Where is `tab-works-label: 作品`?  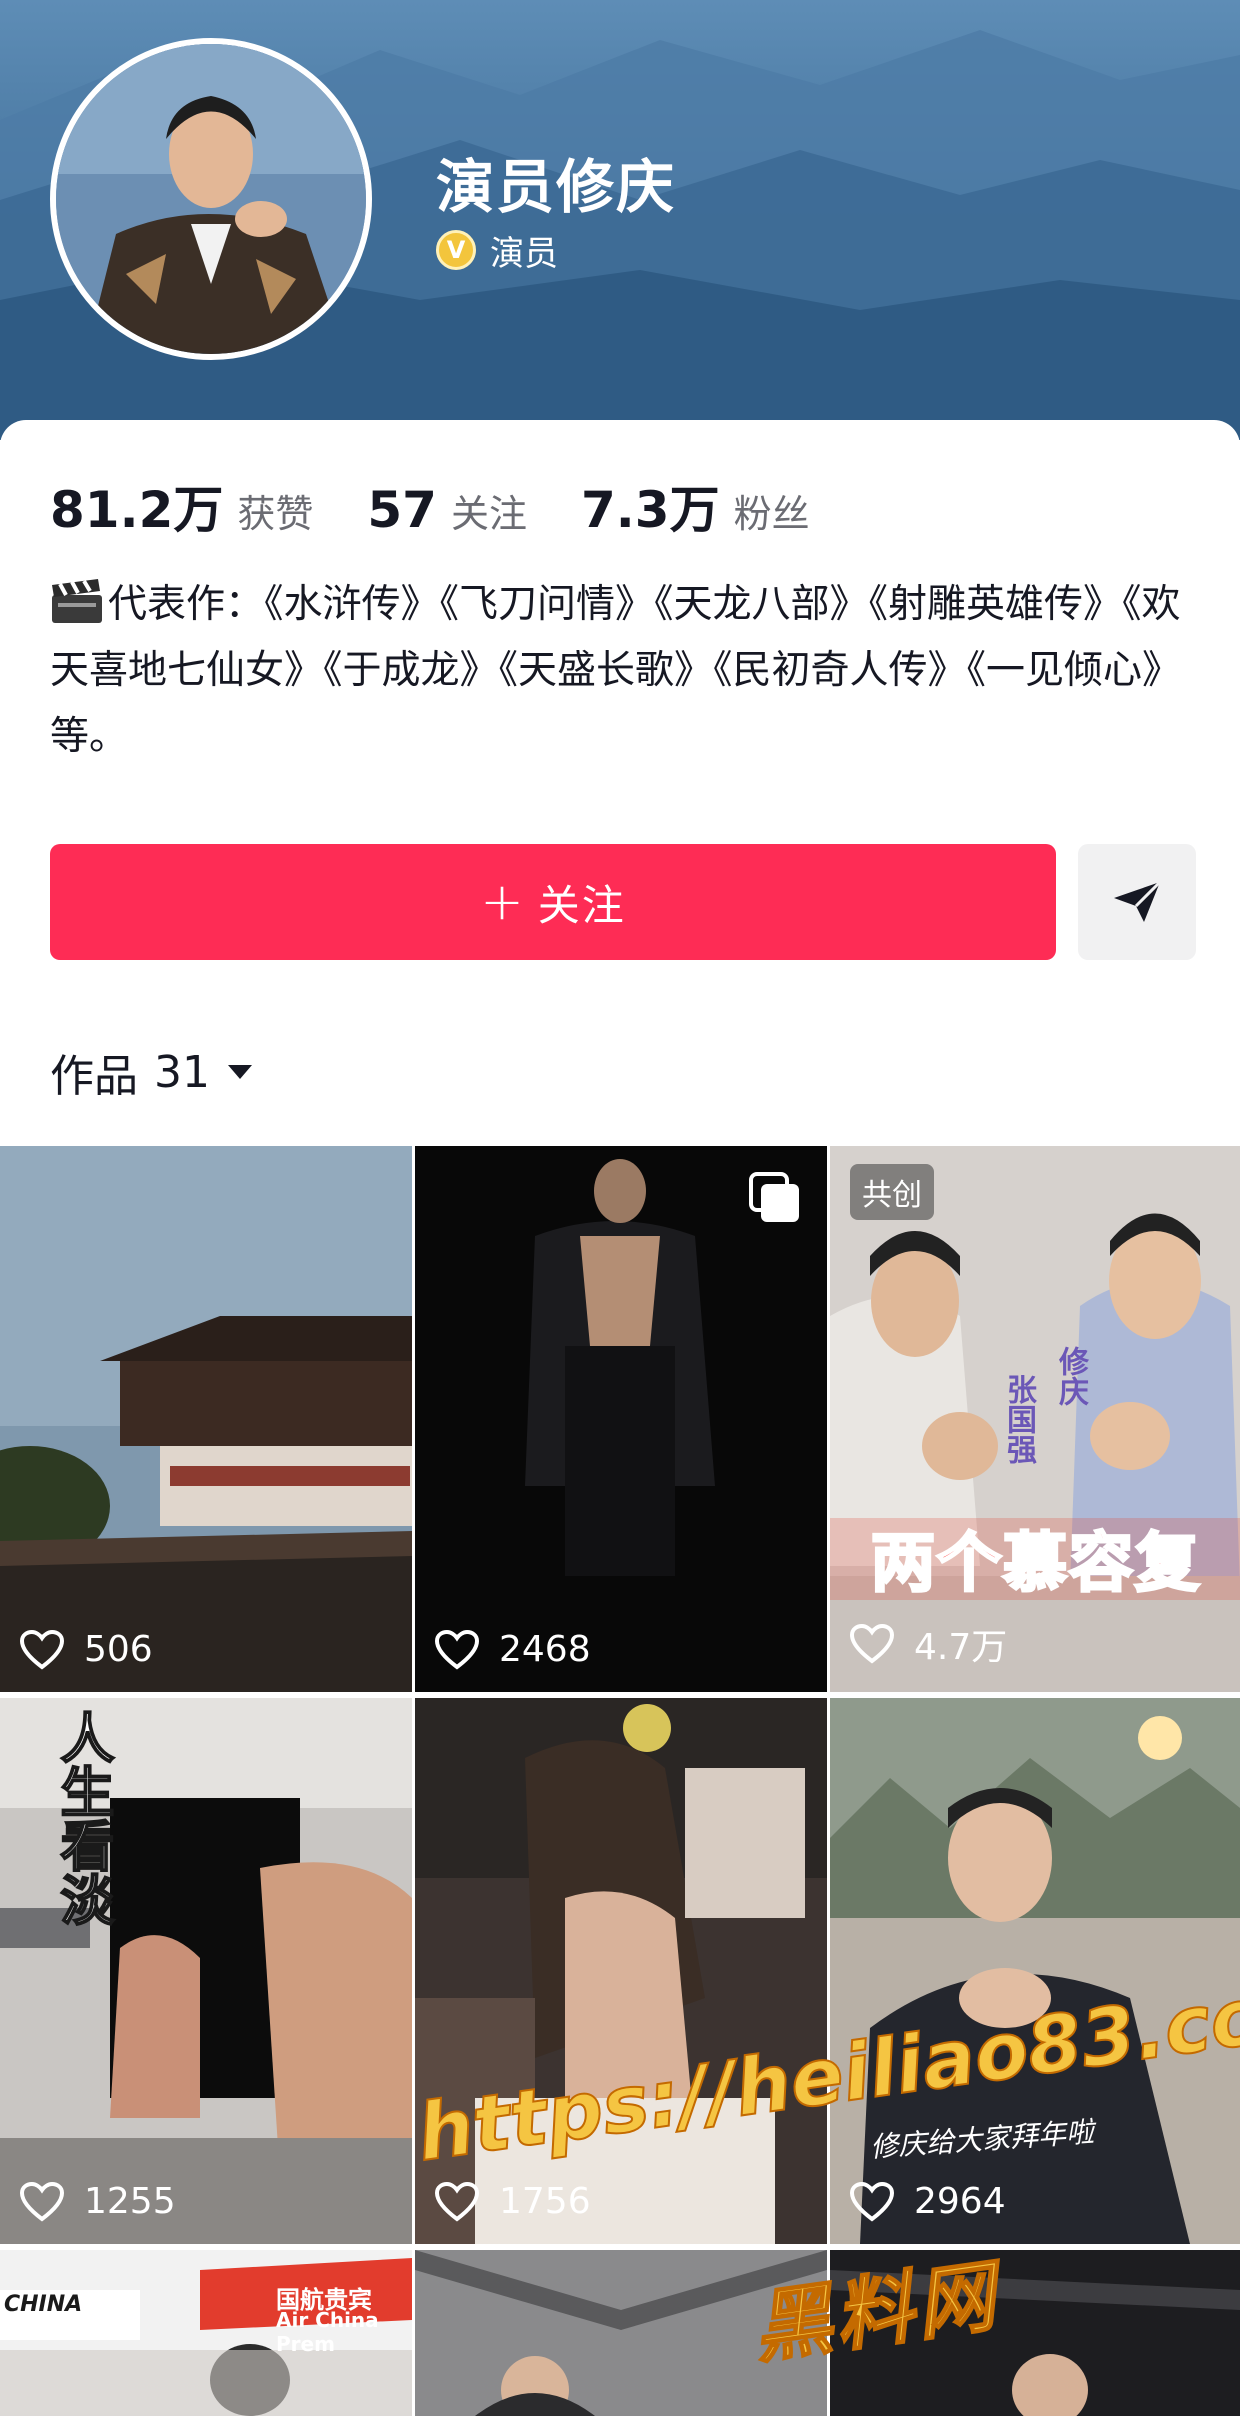
tab-works-label: 作品 is located at coordinates (94, 1076).